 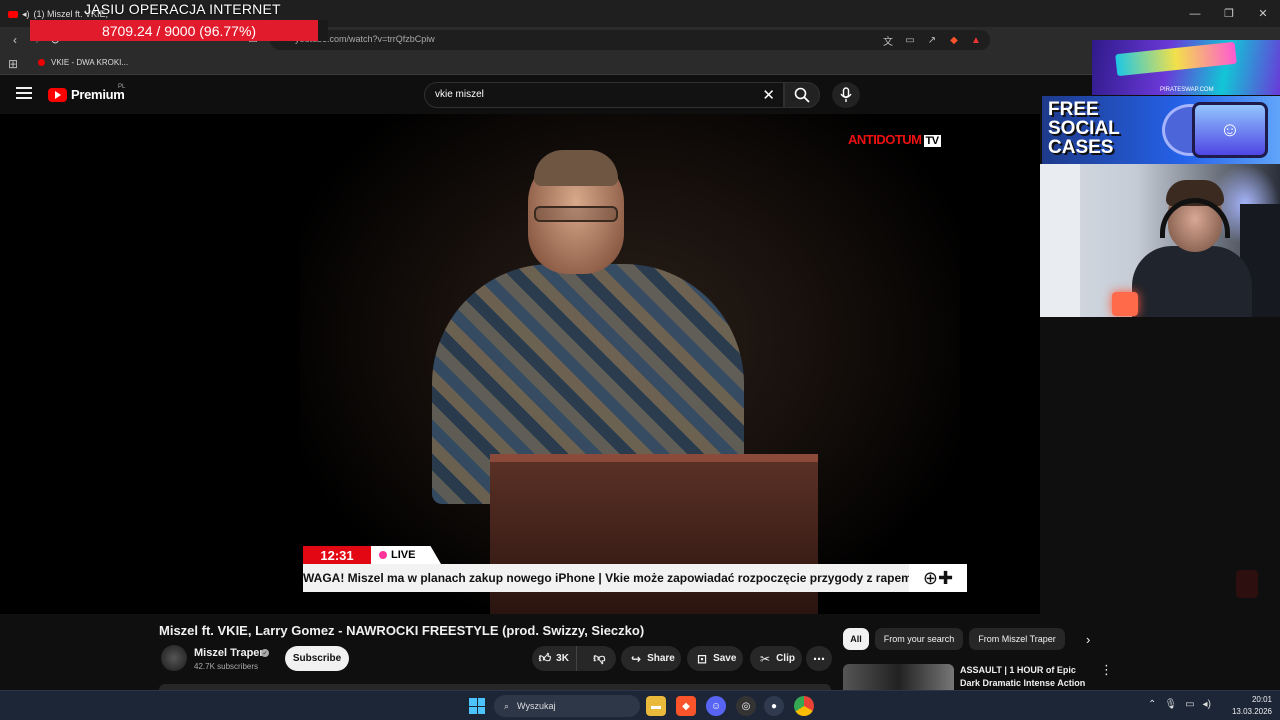 I want to click on clock-date: 13.03.2026, so click(x=1251, y=711).